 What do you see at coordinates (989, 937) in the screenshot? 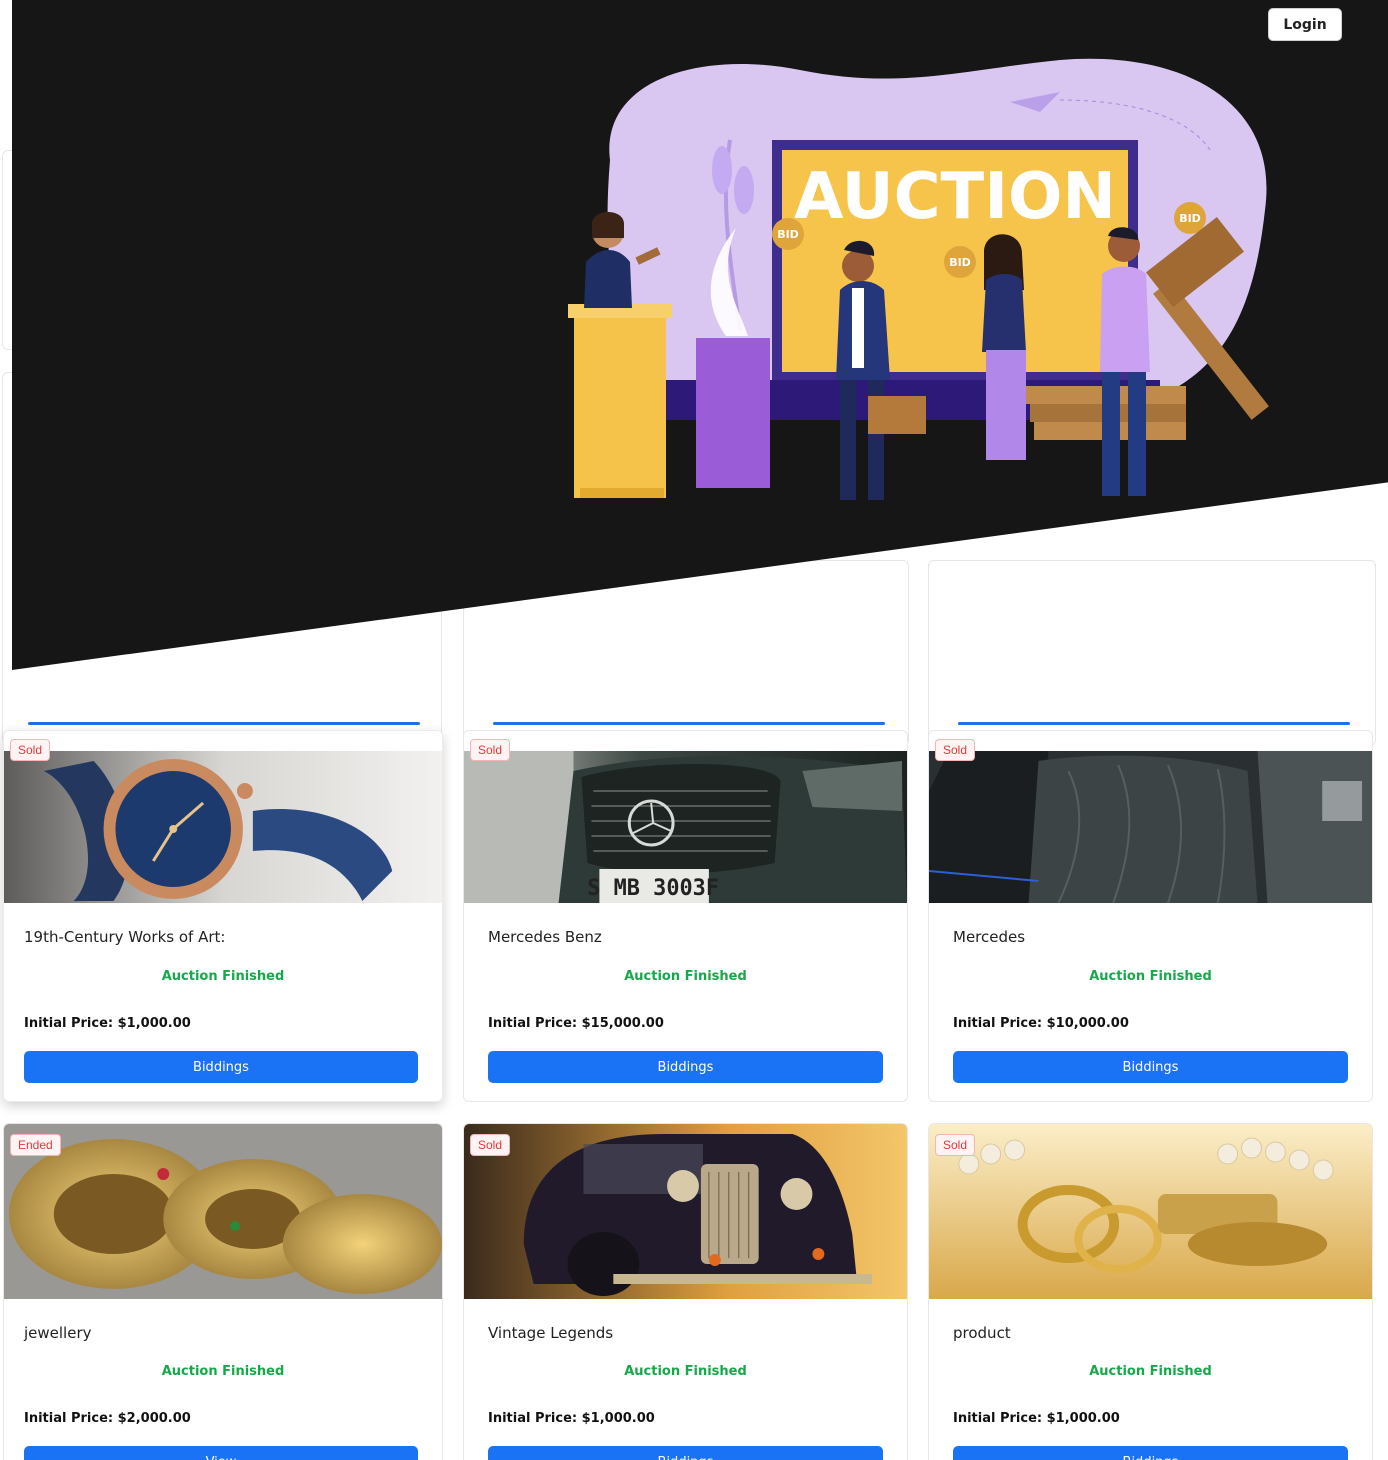
I see `product-title: Mercedes` at bounding box center [989, 937].